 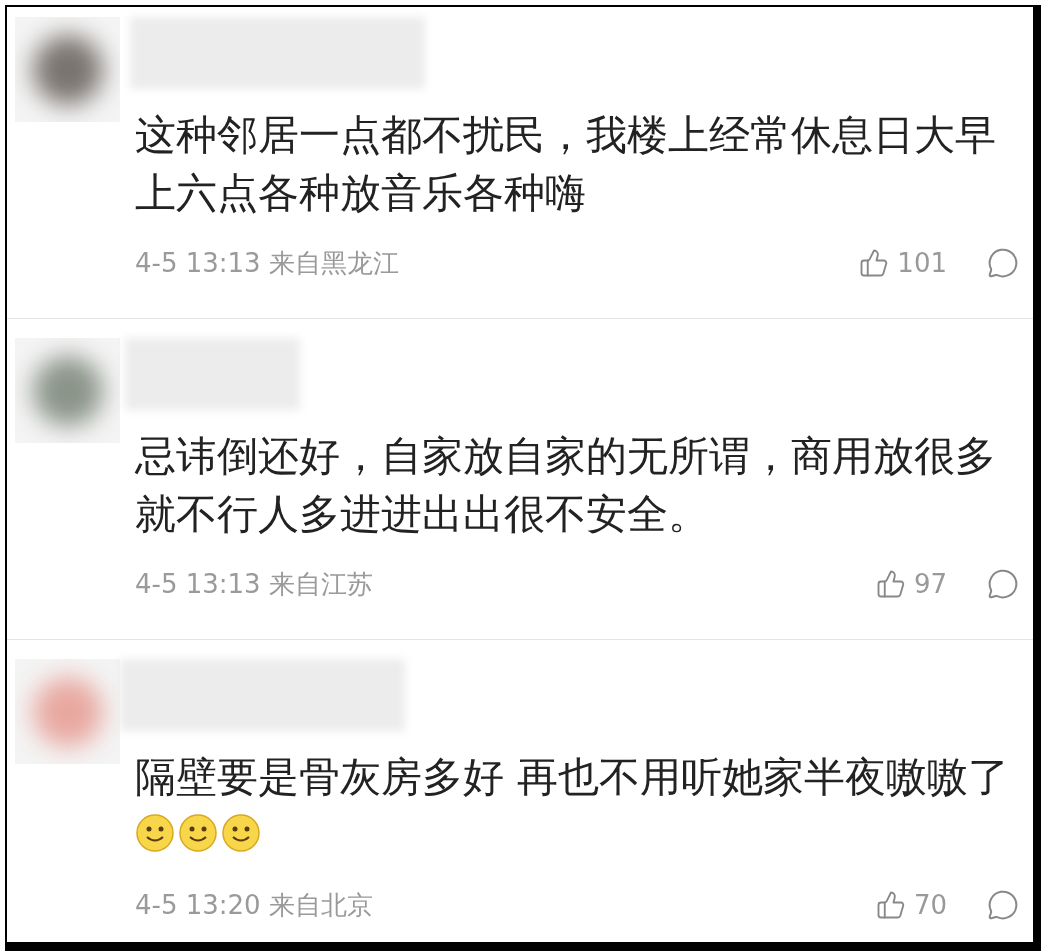 I want to click on like-count: 70, so click(x=930, y=905).